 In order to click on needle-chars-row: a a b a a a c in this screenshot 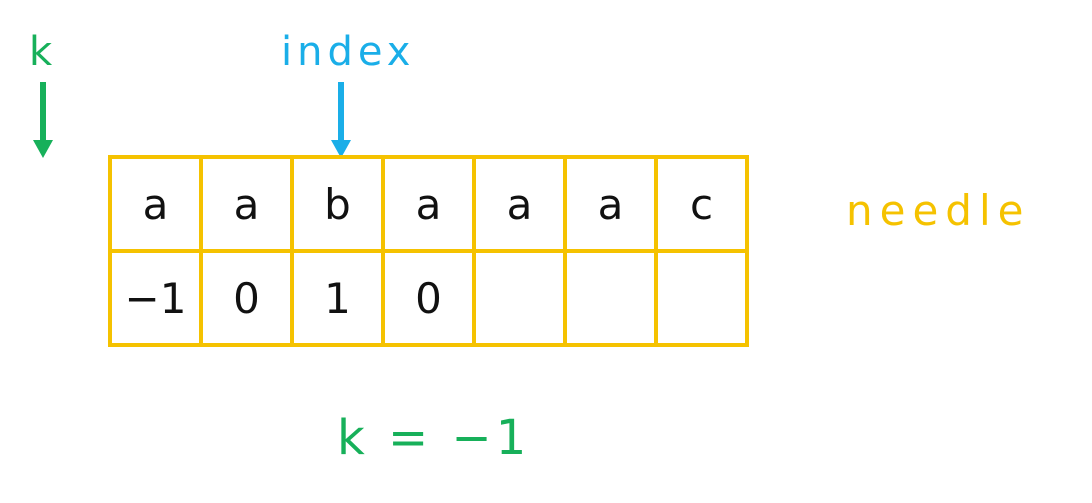, I will do `click(428, 204)`.